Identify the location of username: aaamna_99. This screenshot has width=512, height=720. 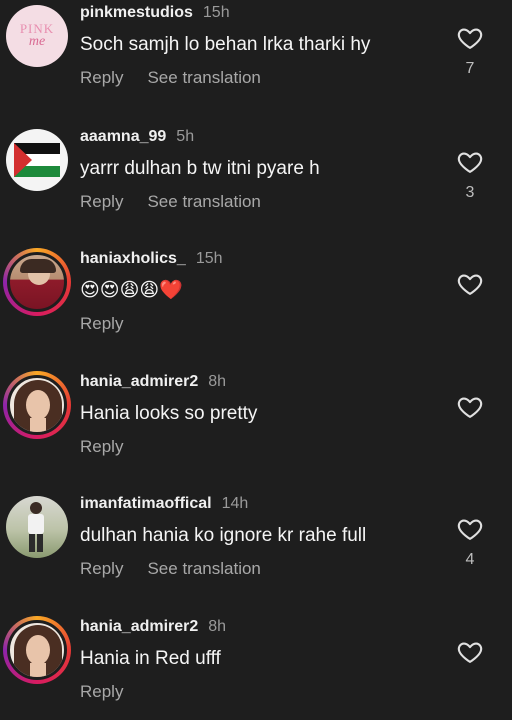
(123, 137).